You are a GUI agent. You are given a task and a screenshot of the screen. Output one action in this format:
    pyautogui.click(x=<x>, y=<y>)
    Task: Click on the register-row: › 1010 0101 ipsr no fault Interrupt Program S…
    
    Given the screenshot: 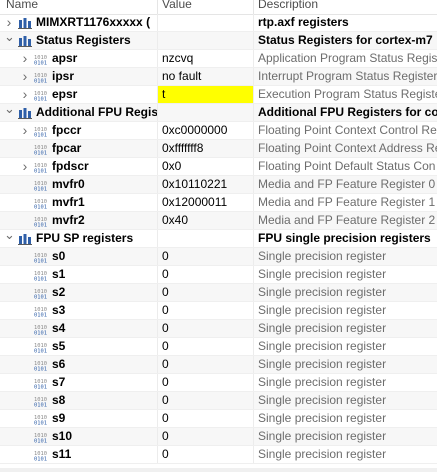 What is the action you would take?
    pyautogui.click(x=218, y=77)
    